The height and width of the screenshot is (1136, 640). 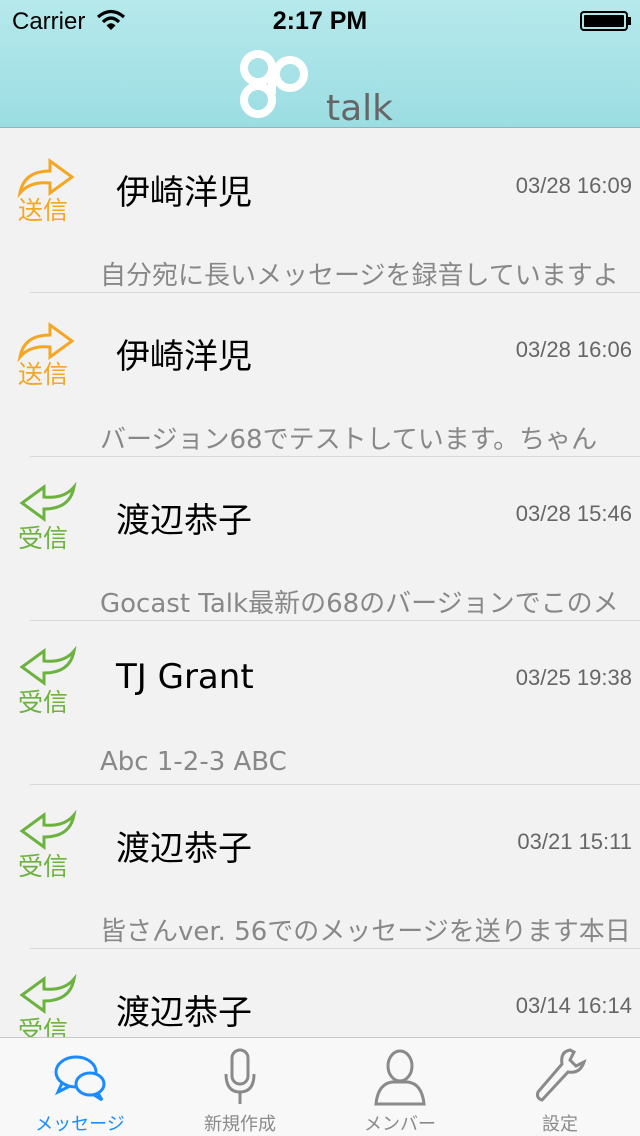 What do you see at coordinates (573, 677) in the screenshot?
I see `message-date: 03/25 19:38` at bounding box center [573, 677].